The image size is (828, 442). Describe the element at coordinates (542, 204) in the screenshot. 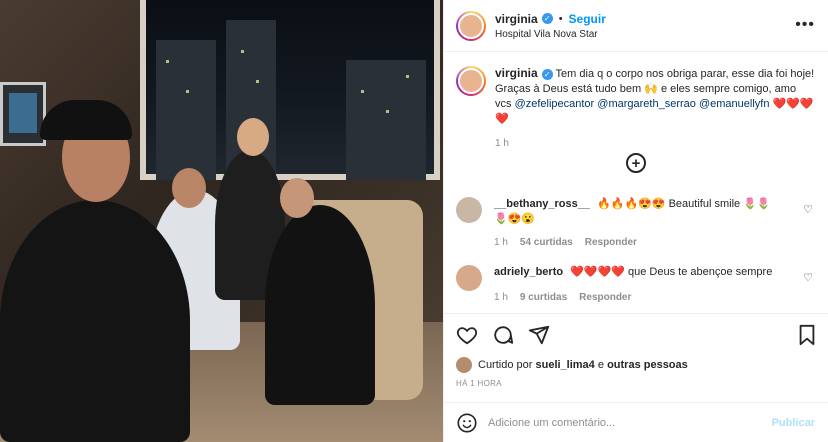

I see `comment-username: __bethany_ross__` at that location.